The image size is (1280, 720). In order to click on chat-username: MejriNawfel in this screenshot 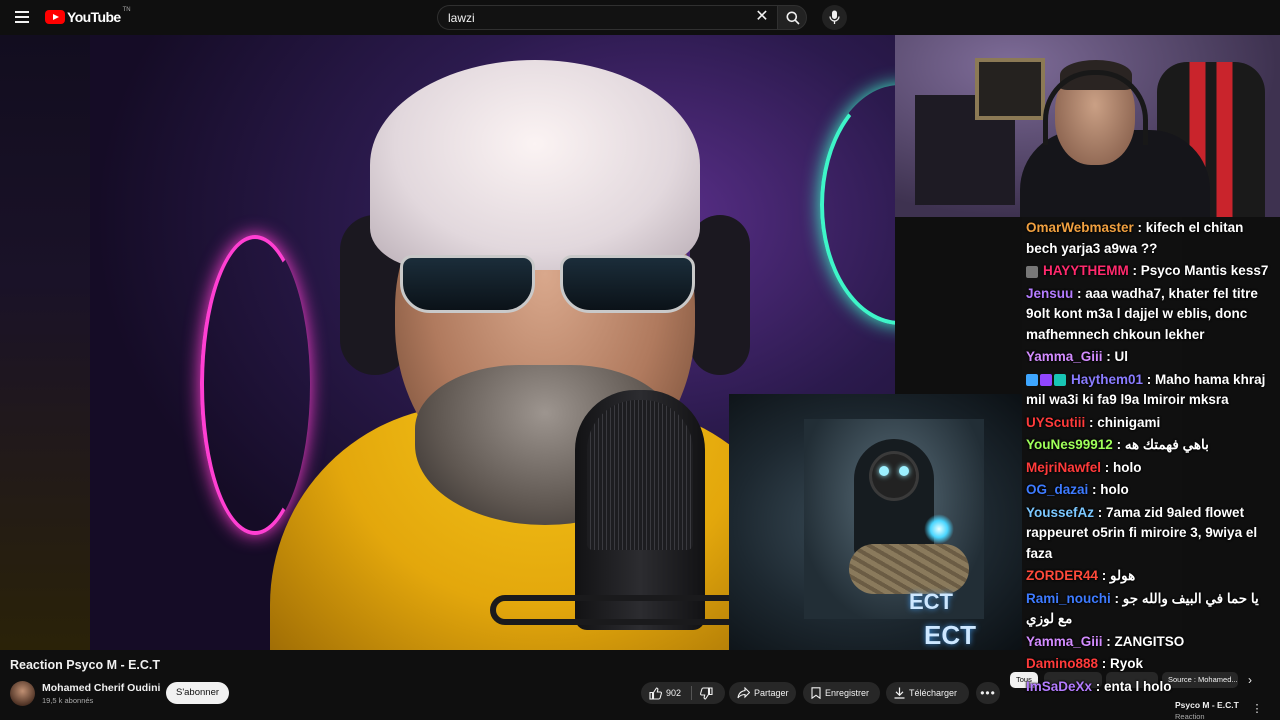, I will do `click(1063, 467)`.